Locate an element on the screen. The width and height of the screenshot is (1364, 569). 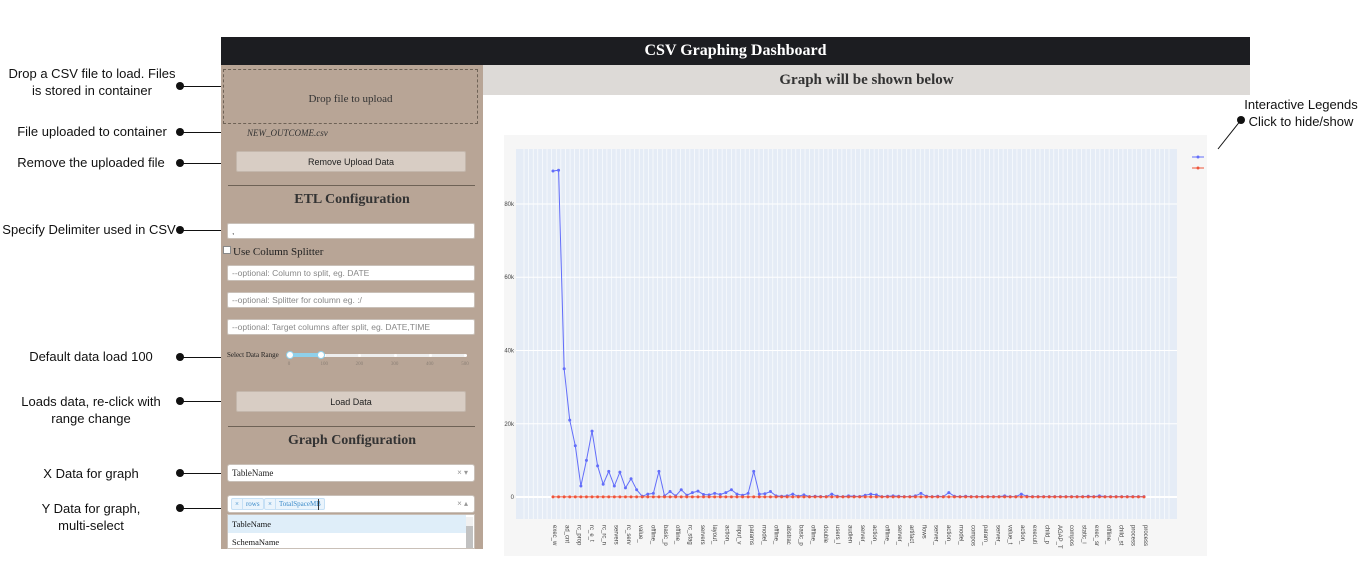
x-tick-label: static_i is located at coordinates (1083, 534).